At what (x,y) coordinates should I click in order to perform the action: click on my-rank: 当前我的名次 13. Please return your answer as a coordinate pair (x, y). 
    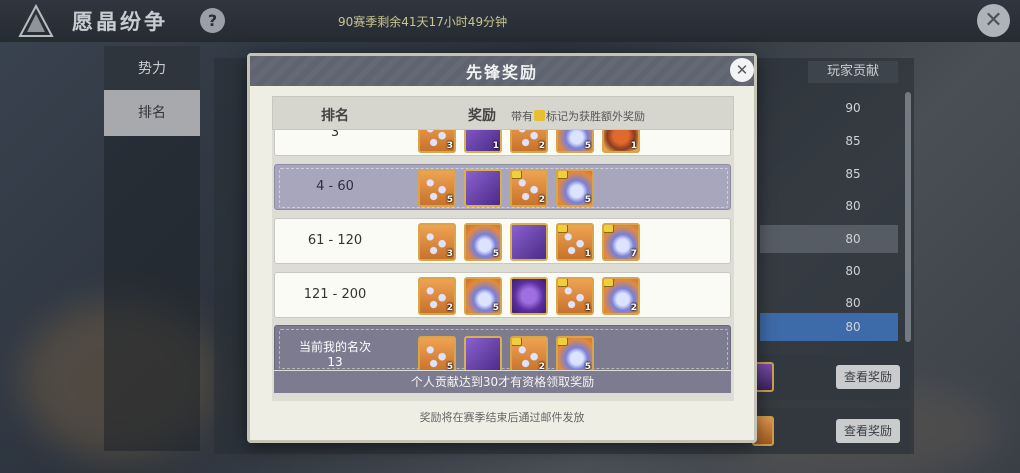
    Looking at the image, I should click on (335, 355).